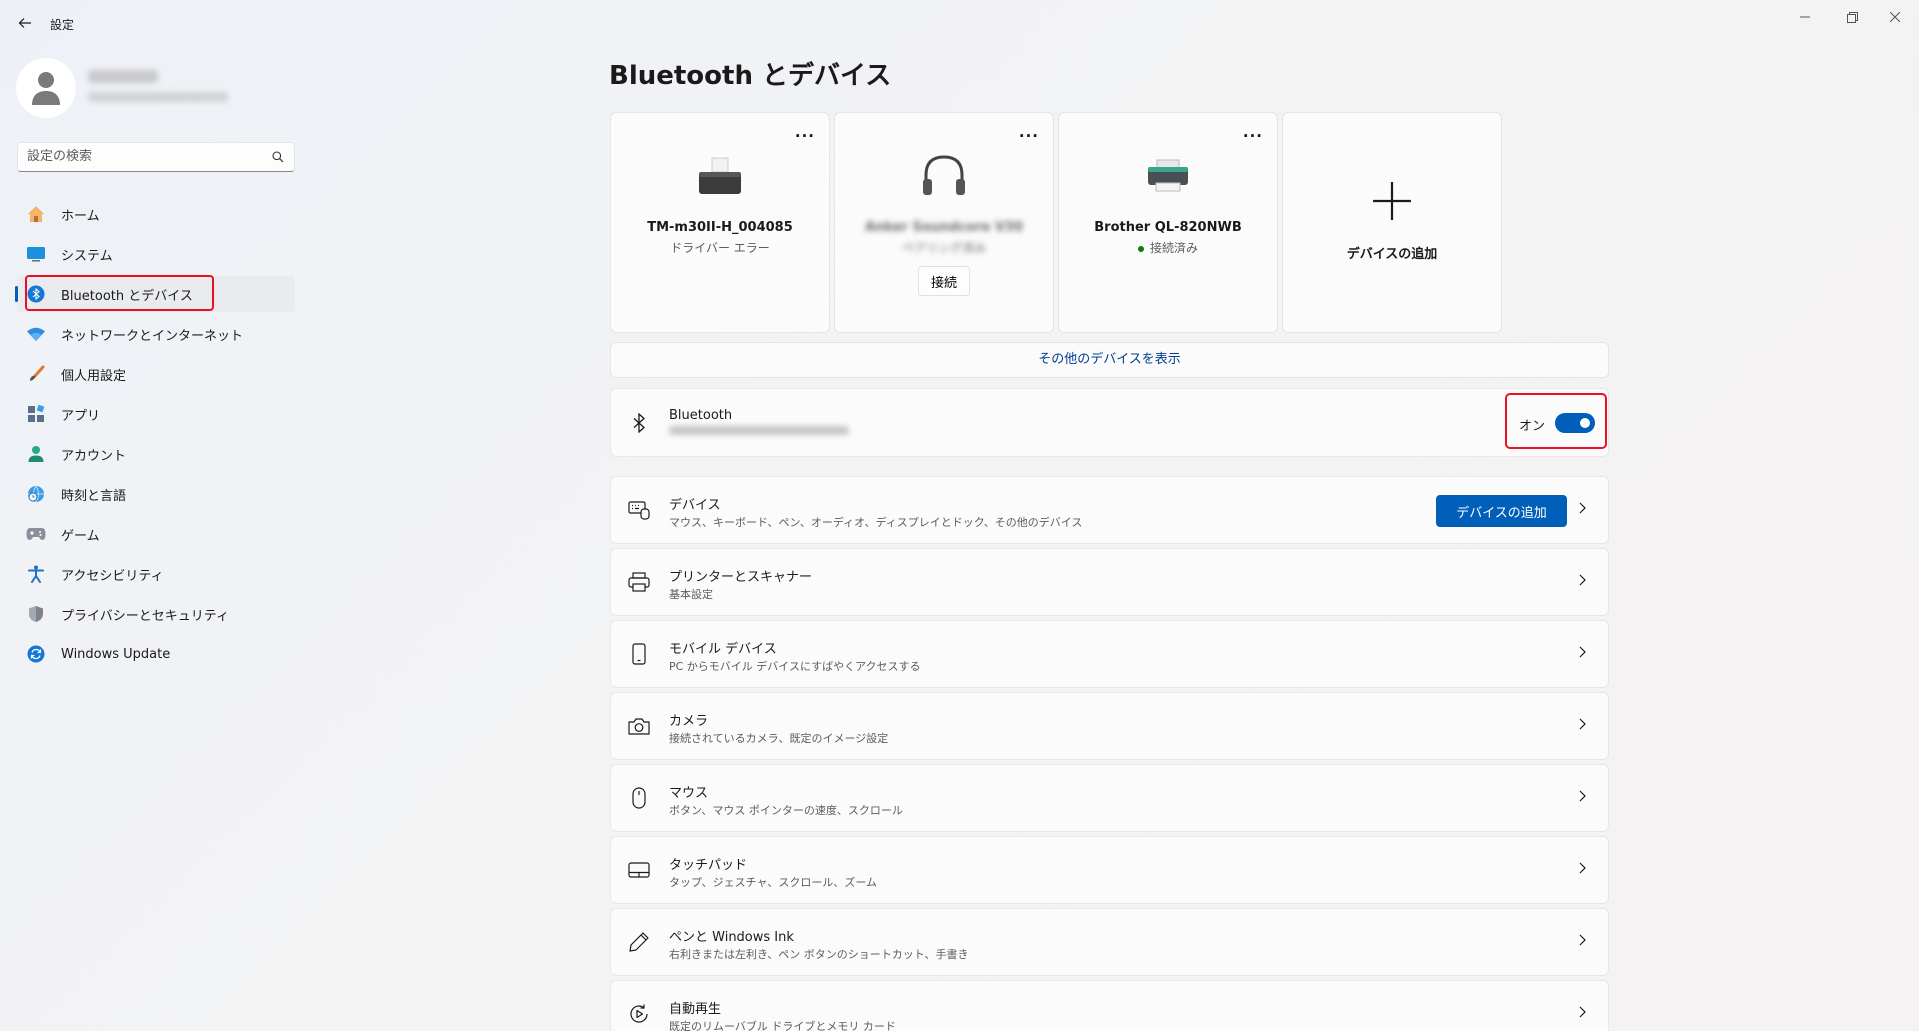 The image size is (1919, 1031). Describe the element at coordinates (639, 1014) in the screenshot. I see `autoplay-icon` at that location.